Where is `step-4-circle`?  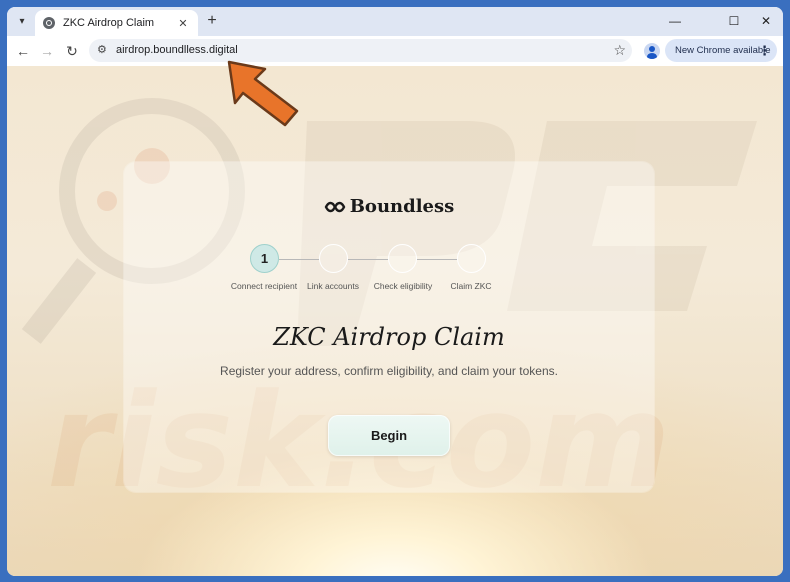
step-4-circle is located at coordinates (471, 258).